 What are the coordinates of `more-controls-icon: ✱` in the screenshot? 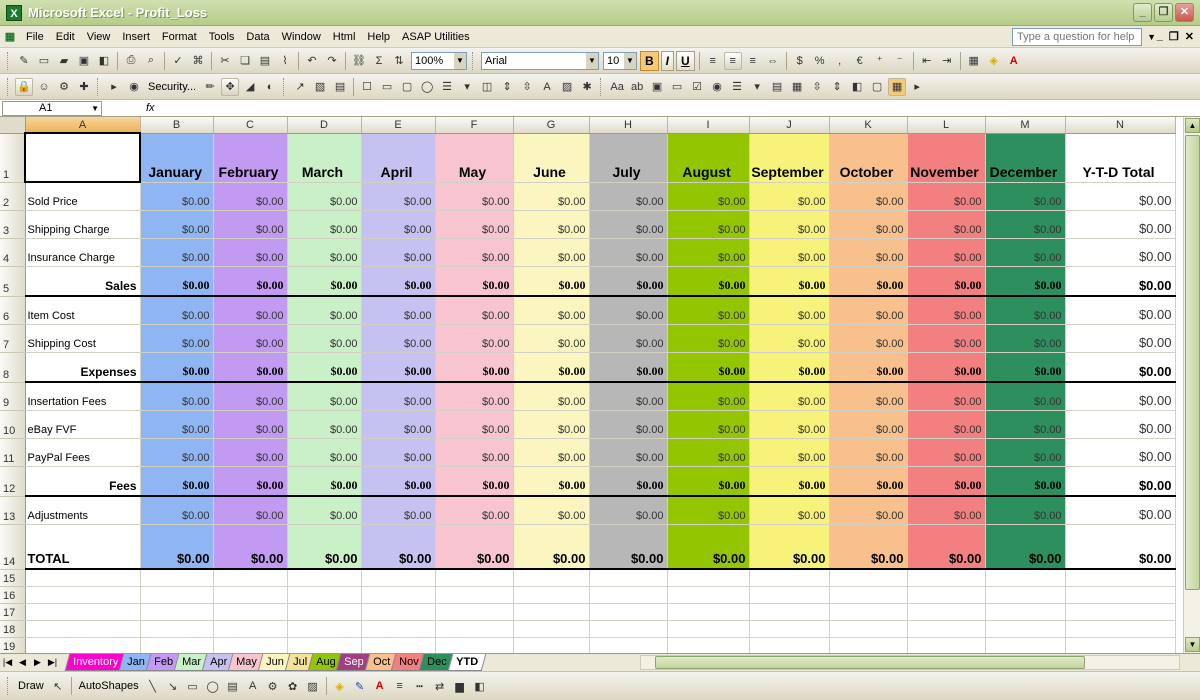 It's located at (587, 87).